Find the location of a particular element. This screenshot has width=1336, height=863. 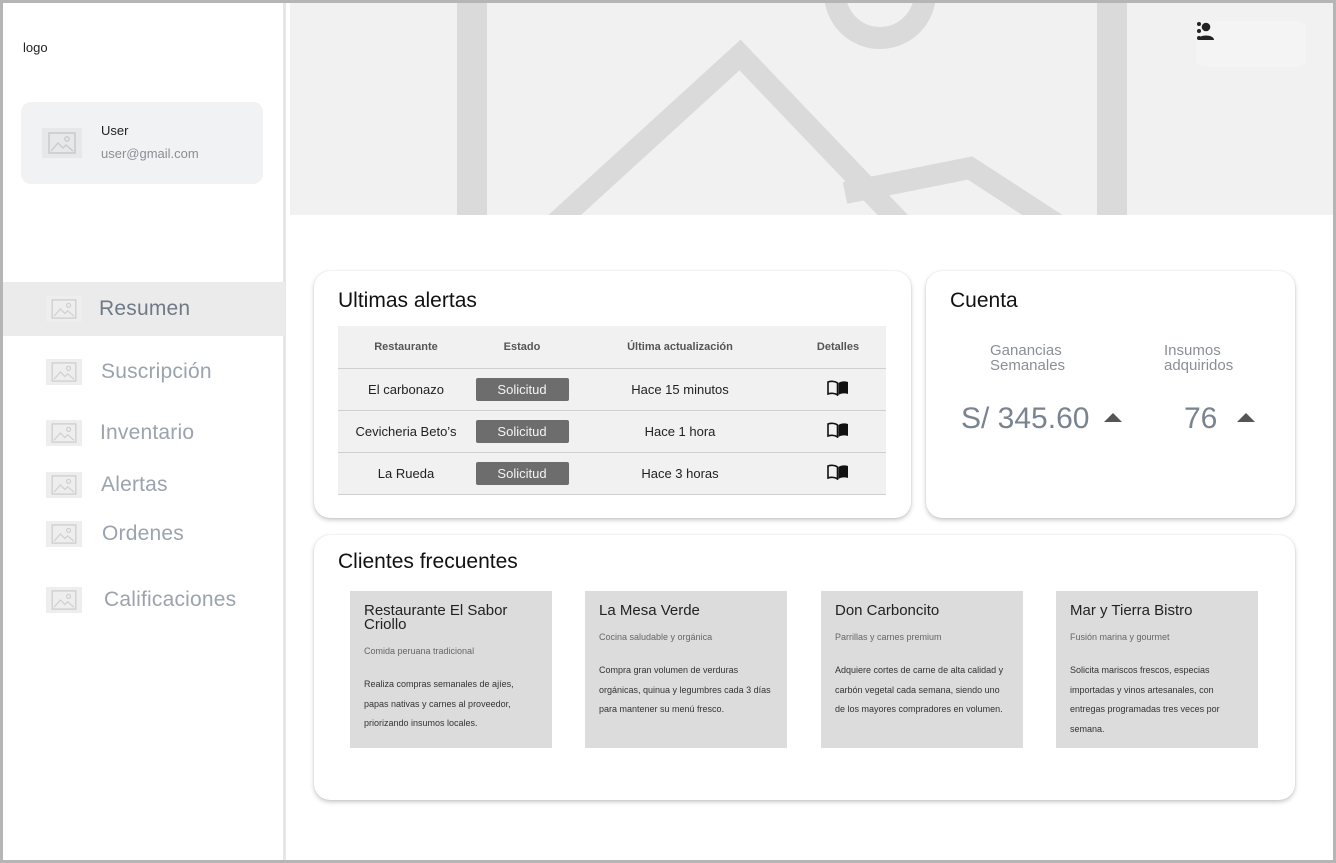

alerts-title: Ultimas alertas is located at coordinates (407, 300).